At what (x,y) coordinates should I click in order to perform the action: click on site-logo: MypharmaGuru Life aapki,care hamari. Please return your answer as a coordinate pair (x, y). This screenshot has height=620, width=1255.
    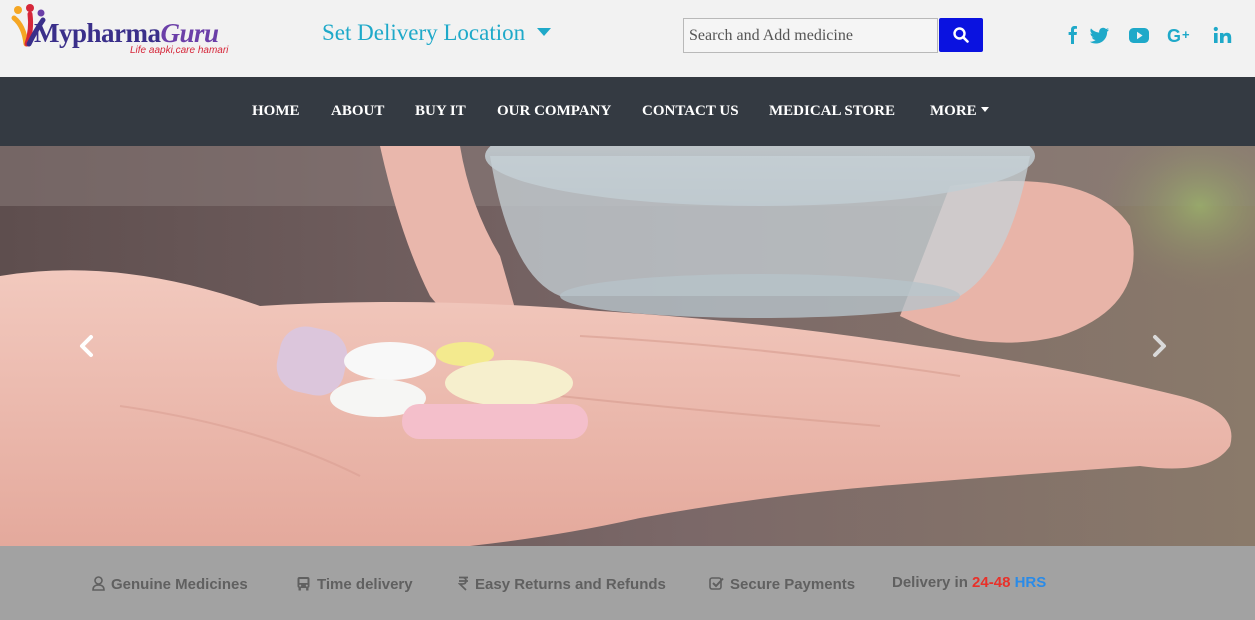
    Looking at the image, I should click on (130, 34).